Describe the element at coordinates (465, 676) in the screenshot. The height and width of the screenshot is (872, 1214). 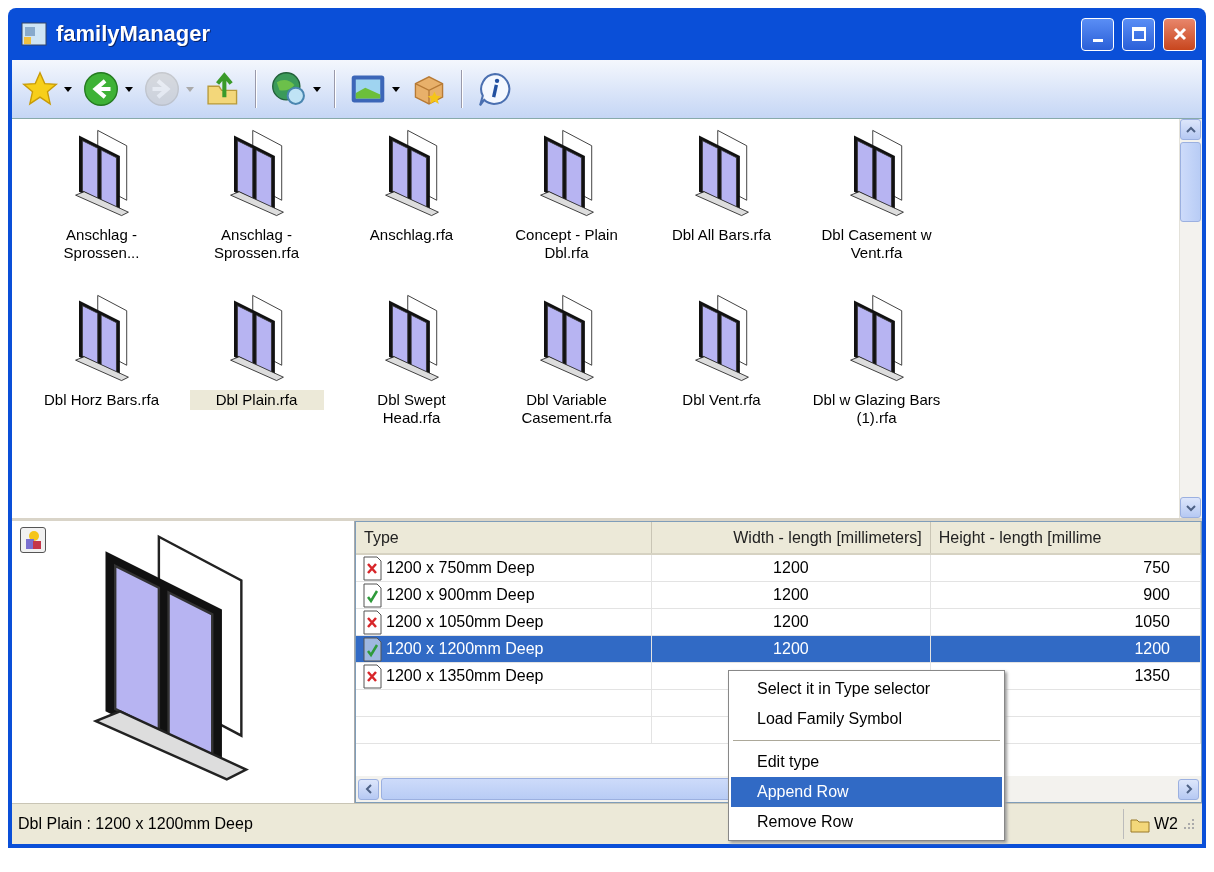
I see `type-name: 1200 x 1350mm Deep` at that location.